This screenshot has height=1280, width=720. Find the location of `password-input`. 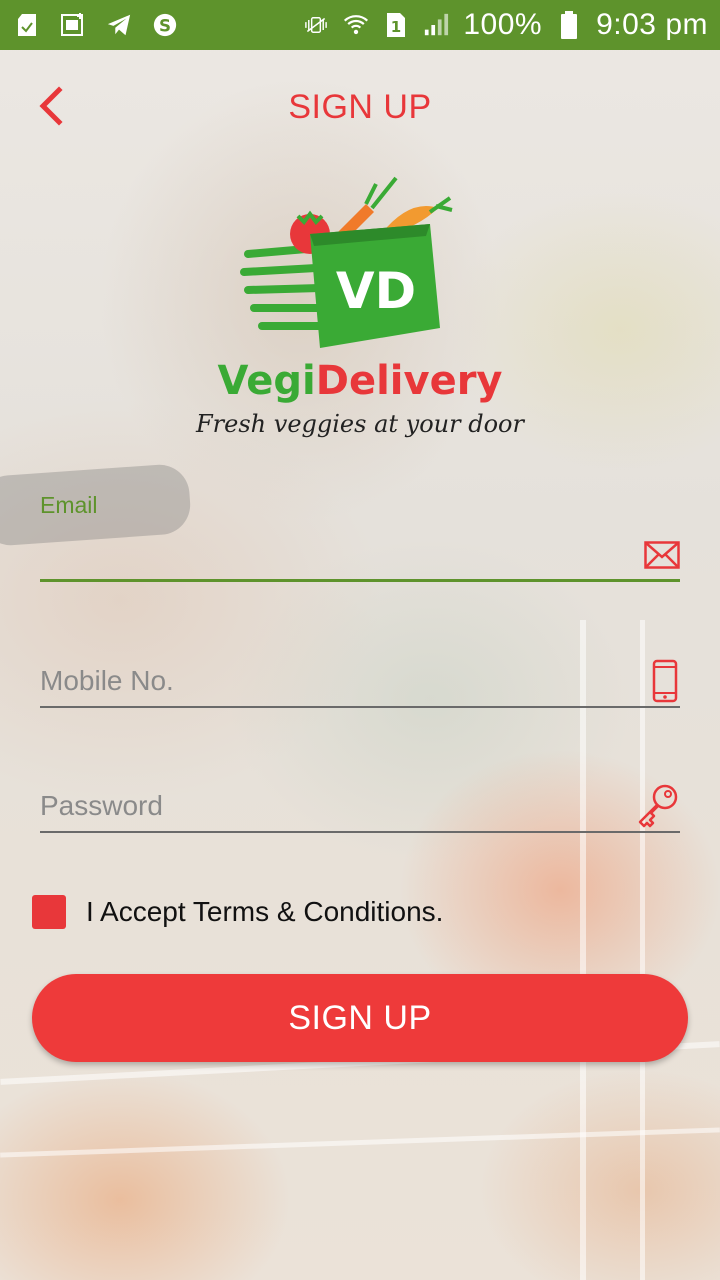

password-input is located at coordinates (335, 806).